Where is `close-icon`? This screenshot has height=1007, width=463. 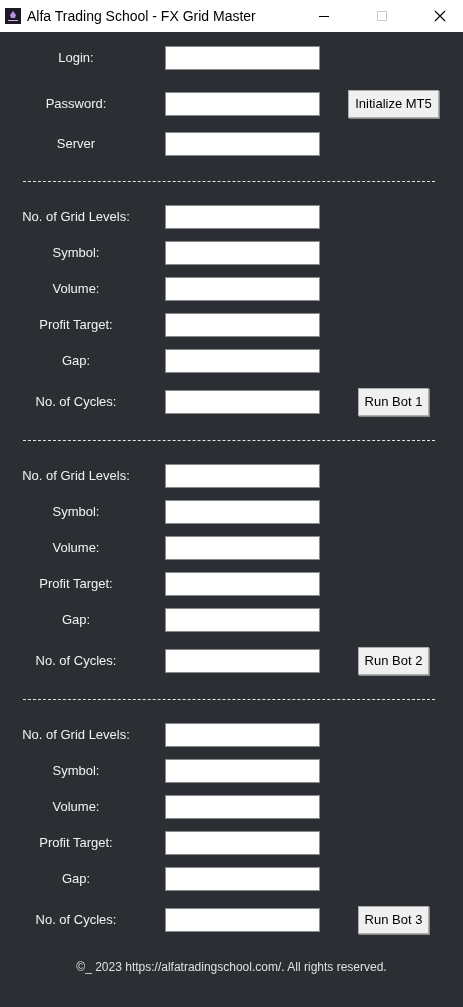
close-icon is located at coordinates (440, 16).